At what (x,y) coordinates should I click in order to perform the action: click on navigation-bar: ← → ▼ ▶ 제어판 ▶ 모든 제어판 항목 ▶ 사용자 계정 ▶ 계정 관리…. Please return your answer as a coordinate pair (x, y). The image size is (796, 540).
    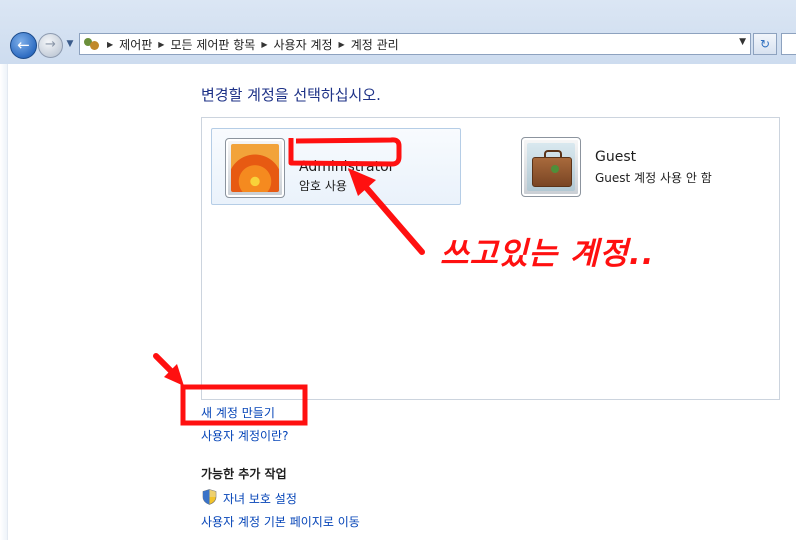
    Looking at the image, I should click on (398, 32).